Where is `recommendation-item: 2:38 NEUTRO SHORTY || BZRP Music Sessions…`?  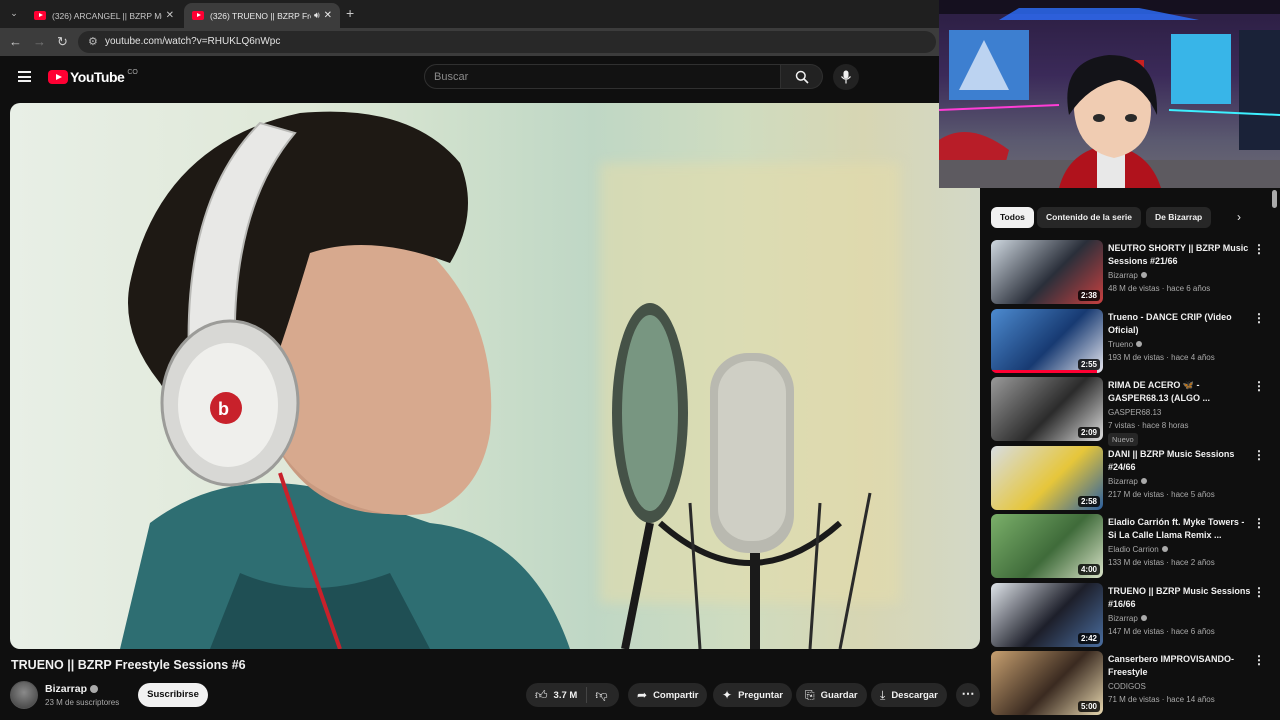 recommendation-item: 2:38 NEUTRO SHORTY || BZRP Music Sessions… is located at coordinates (1131, 272).